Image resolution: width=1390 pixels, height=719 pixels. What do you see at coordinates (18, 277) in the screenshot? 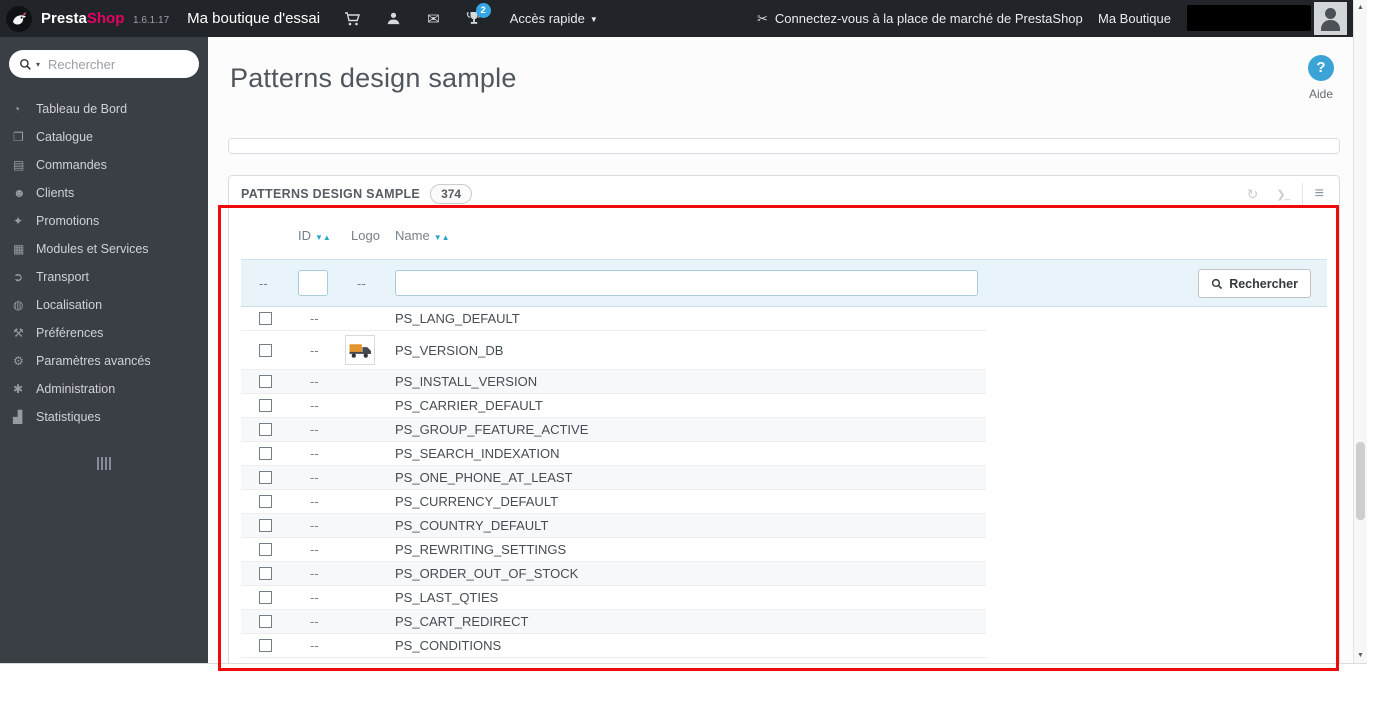
I see `transport-icon: ➲` at bounding box center [18, 277].